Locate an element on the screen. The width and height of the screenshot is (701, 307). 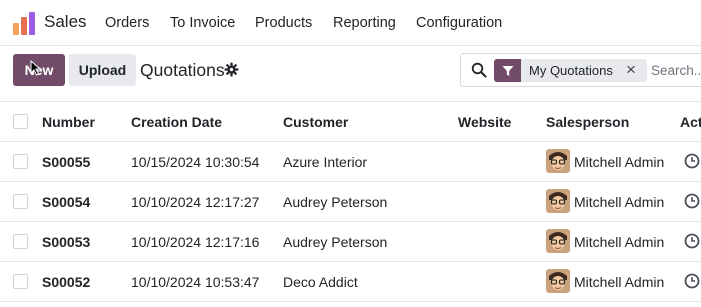
page-title: Quotations is located at coordinates (182, 70).